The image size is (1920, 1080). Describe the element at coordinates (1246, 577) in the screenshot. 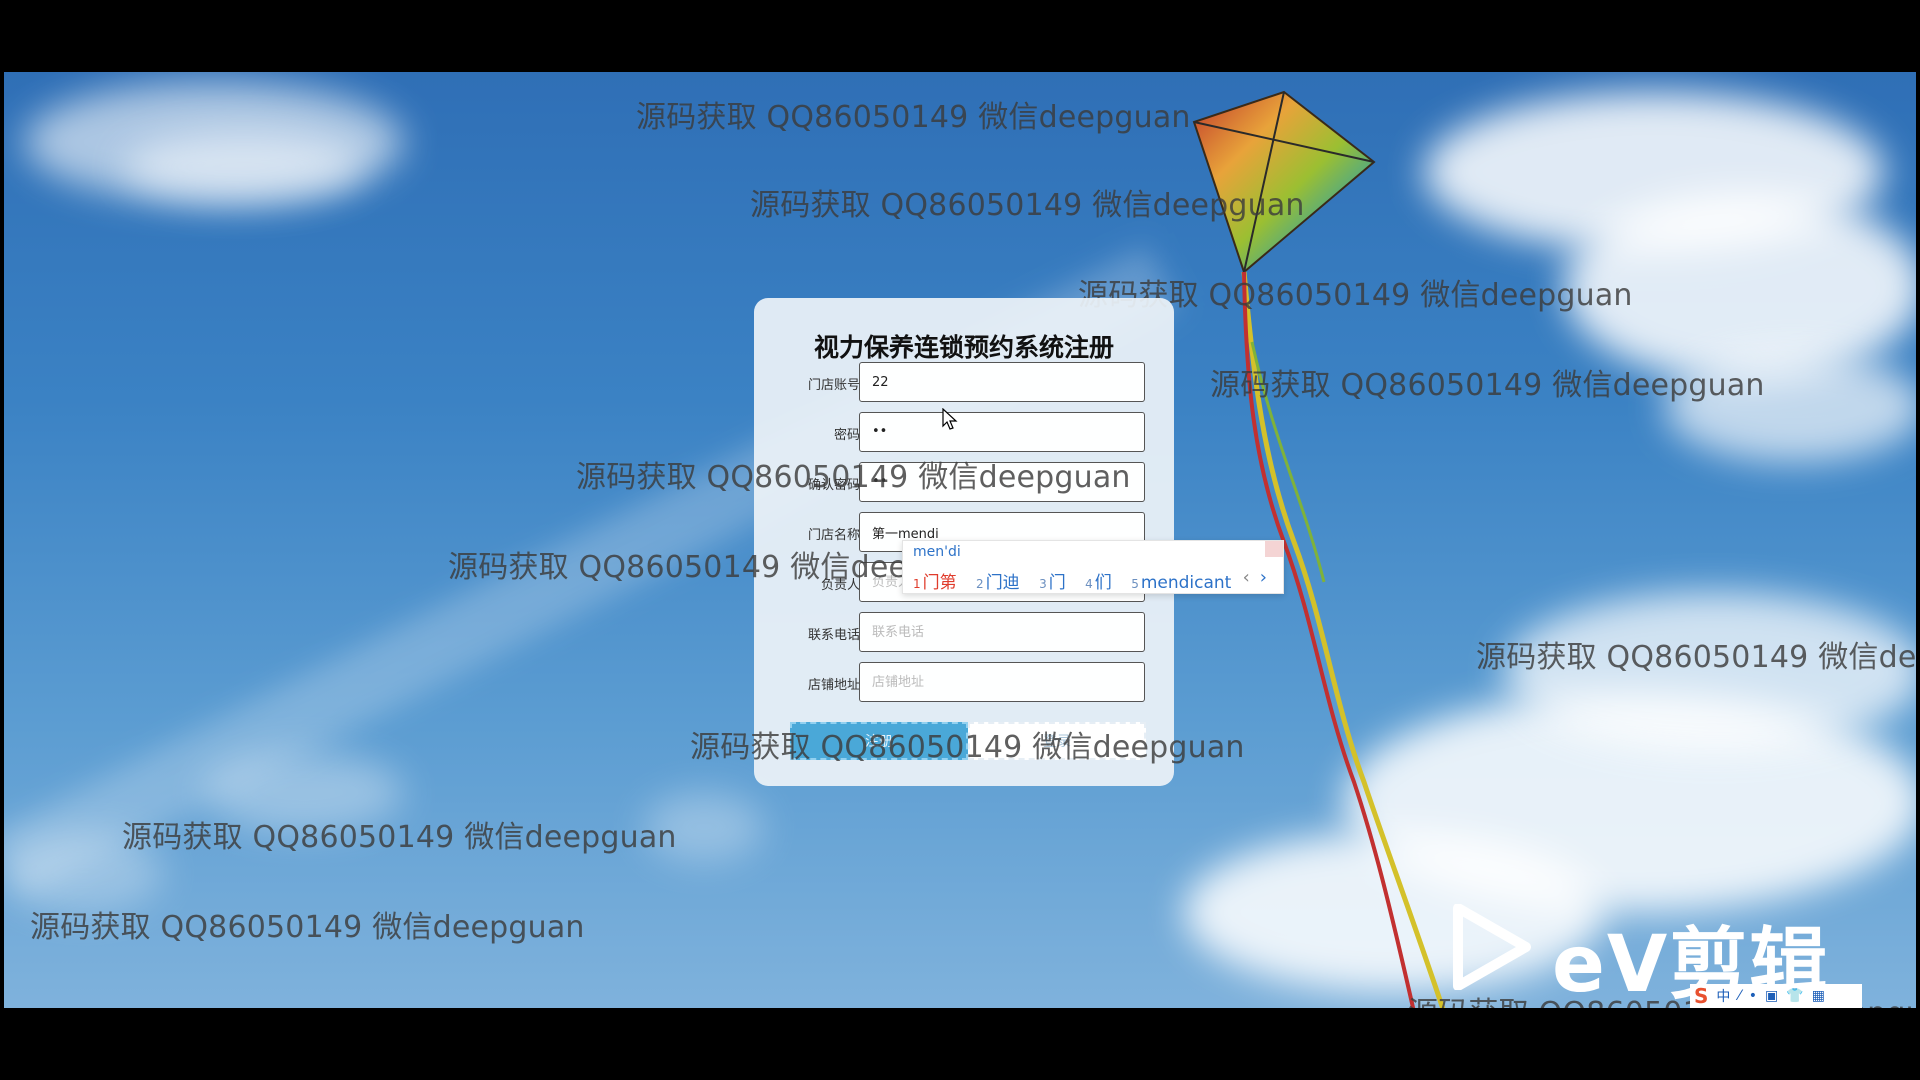

I see `chevron-left-icon: ‹` at that location.